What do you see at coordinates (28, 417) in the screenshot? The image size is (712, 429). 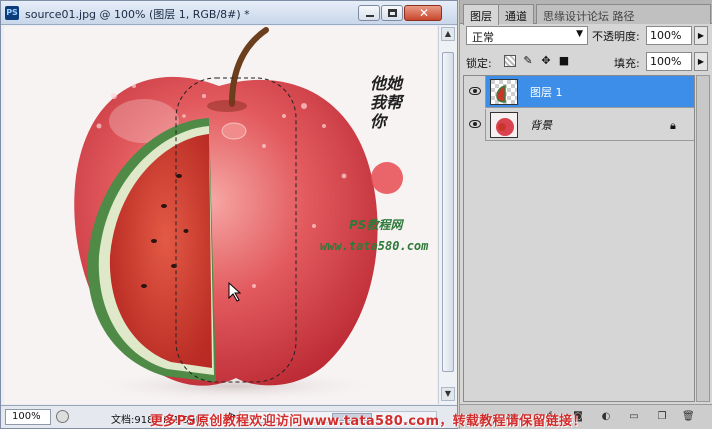 I see `zoom-field: 100%` at bounding box center [28, 417].